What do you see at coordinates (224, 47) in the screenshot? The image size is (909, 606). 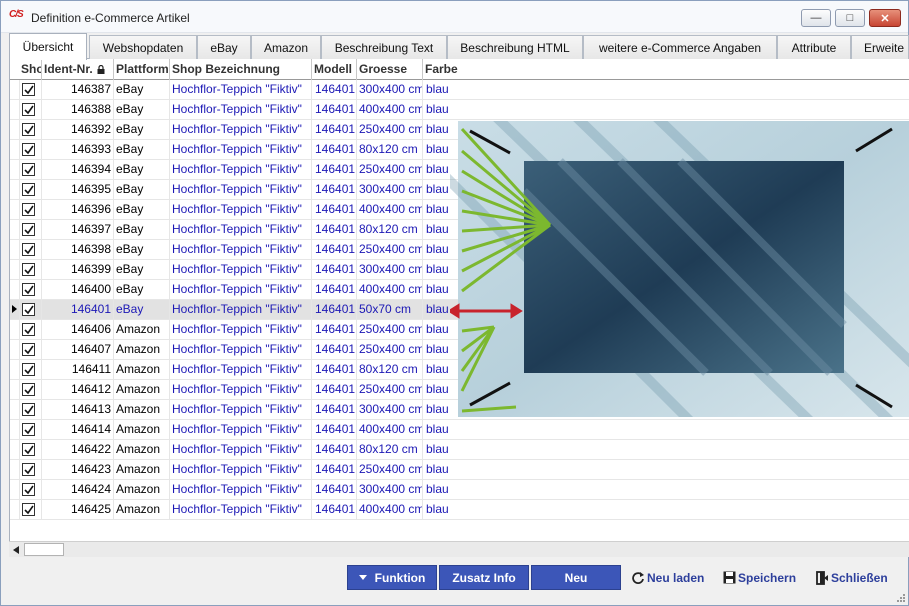 I see `tab-ebay: eBay` at bounding box center [224, 47].